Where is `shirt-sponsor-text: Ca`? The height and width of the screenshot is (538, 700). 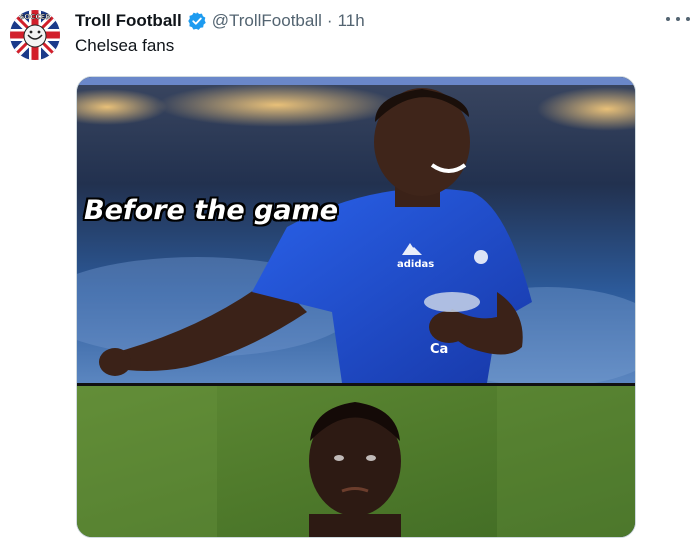
shirt-sponsor-text: Ca is located at coordinates (439, 349).